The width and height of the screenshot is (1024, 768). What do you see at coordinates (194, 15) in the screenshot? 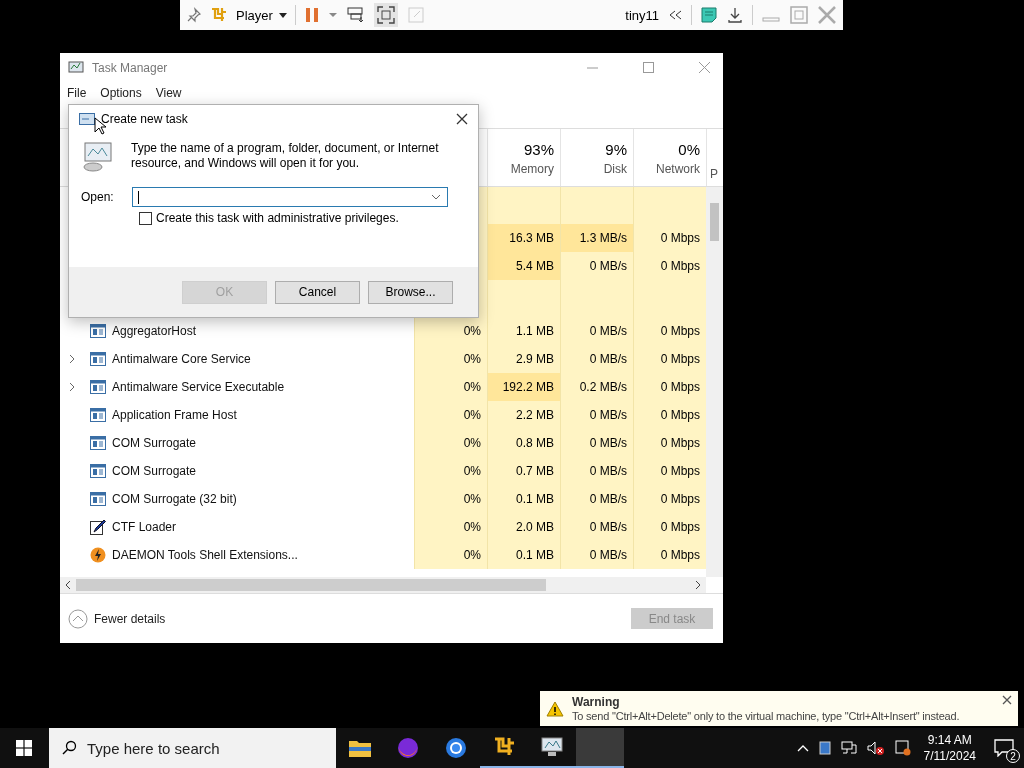
I see `pin-icon` at bounding box center [194, 15].